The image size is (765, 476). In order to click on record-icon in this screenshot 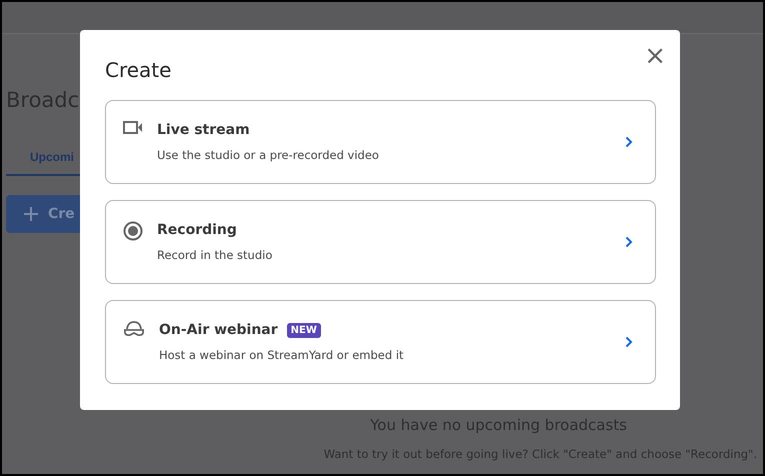, I will do `click(133, 231)`.